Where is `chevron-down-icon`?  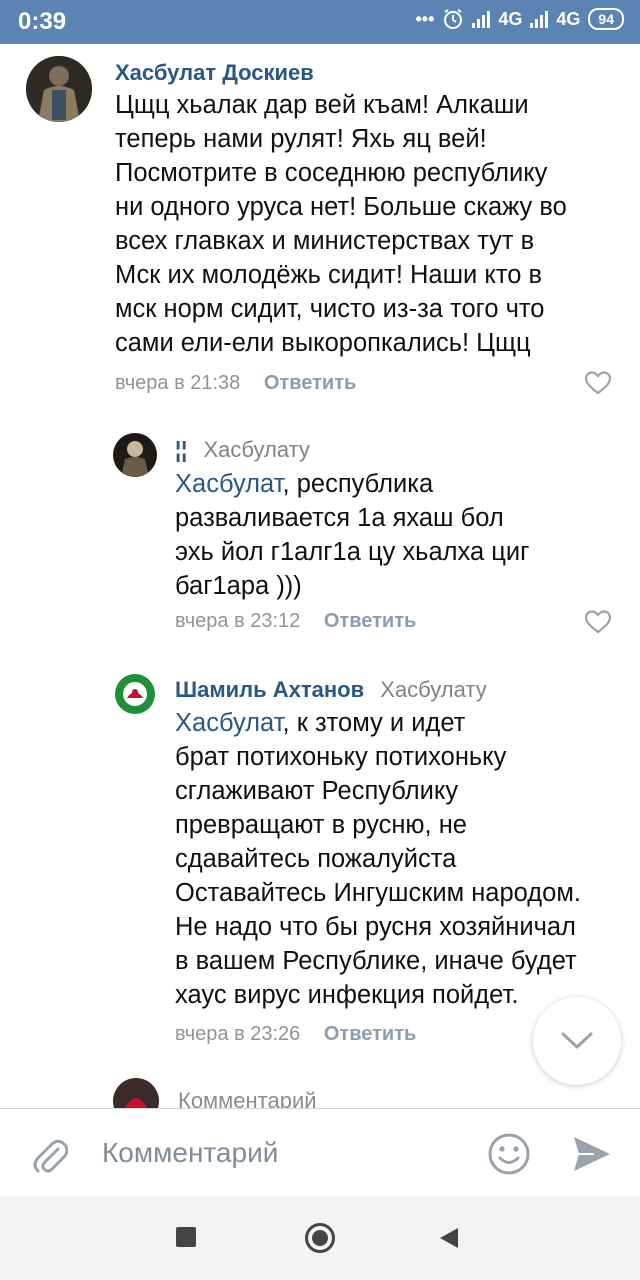 chevron-down-icon is located at coordinates (577, 1040).